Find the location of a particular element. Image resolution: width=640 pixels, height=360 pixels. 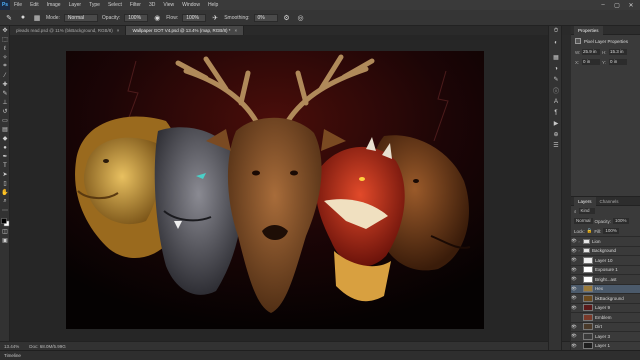

menu-file: File is located at coordinates (18, 5).